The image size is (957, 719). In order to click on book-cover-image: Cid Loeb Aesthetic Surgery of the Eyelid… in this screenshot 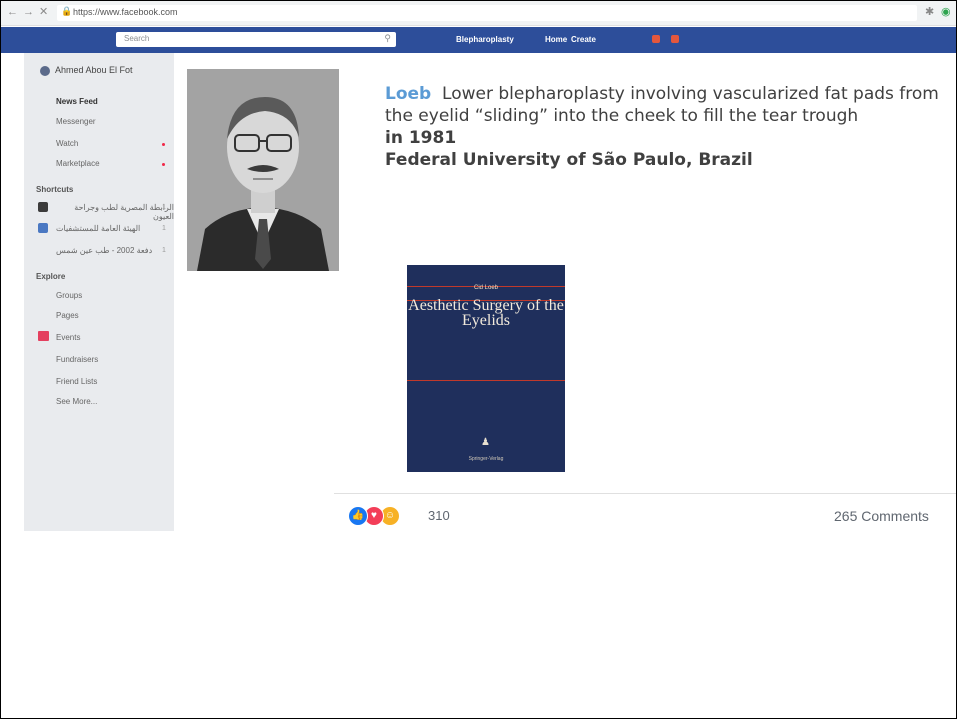, I will do `click(486, 368)`.